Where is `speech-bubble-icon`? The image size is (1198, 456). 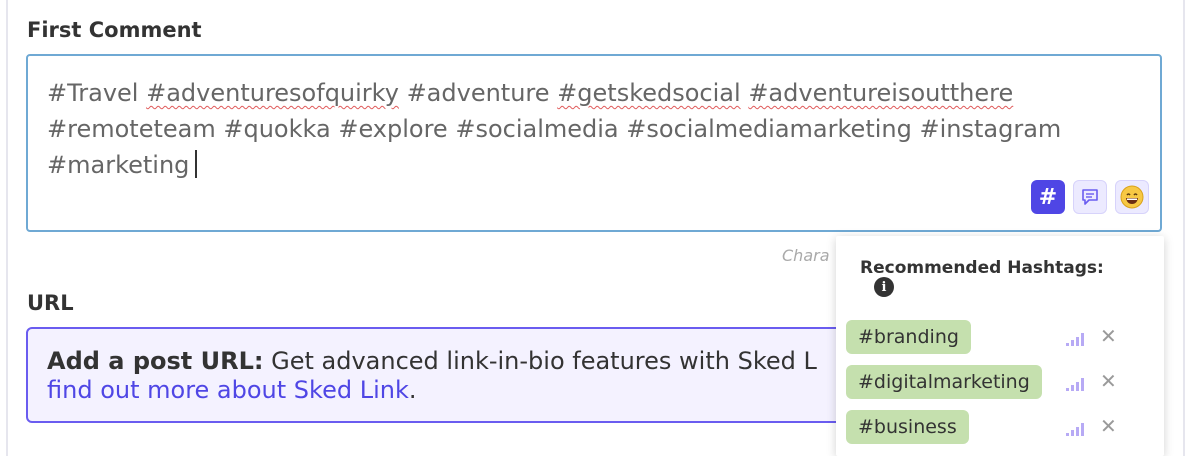 speech-bubble-icon is located at coordinates (1090, 197).